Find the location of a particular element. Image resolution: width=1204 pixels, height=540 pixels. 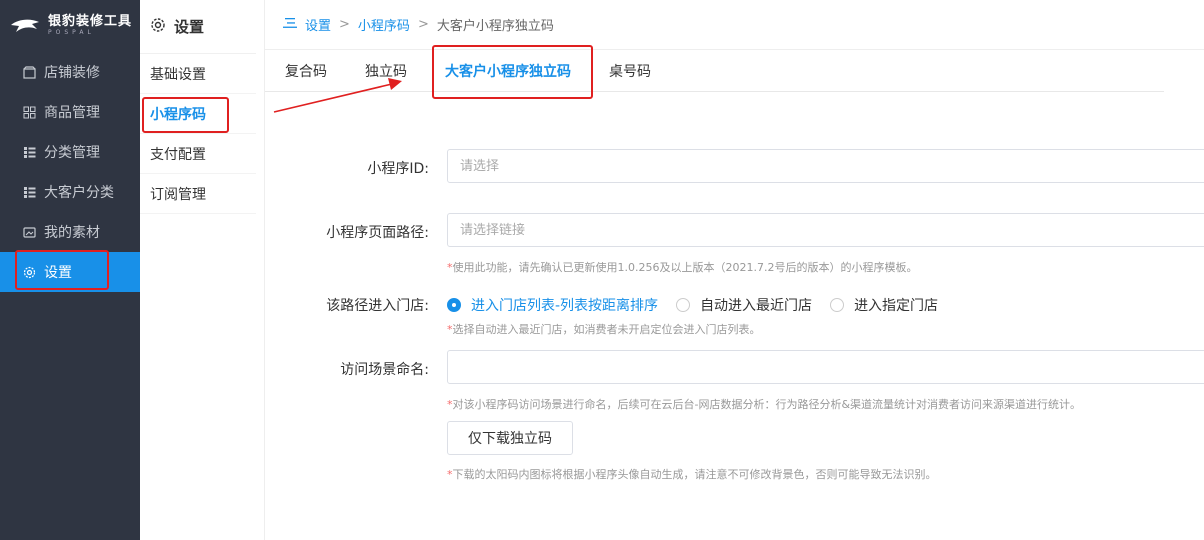

download-standalone-code-button: 仅下载独立码 is located at coordinates (510, 438).